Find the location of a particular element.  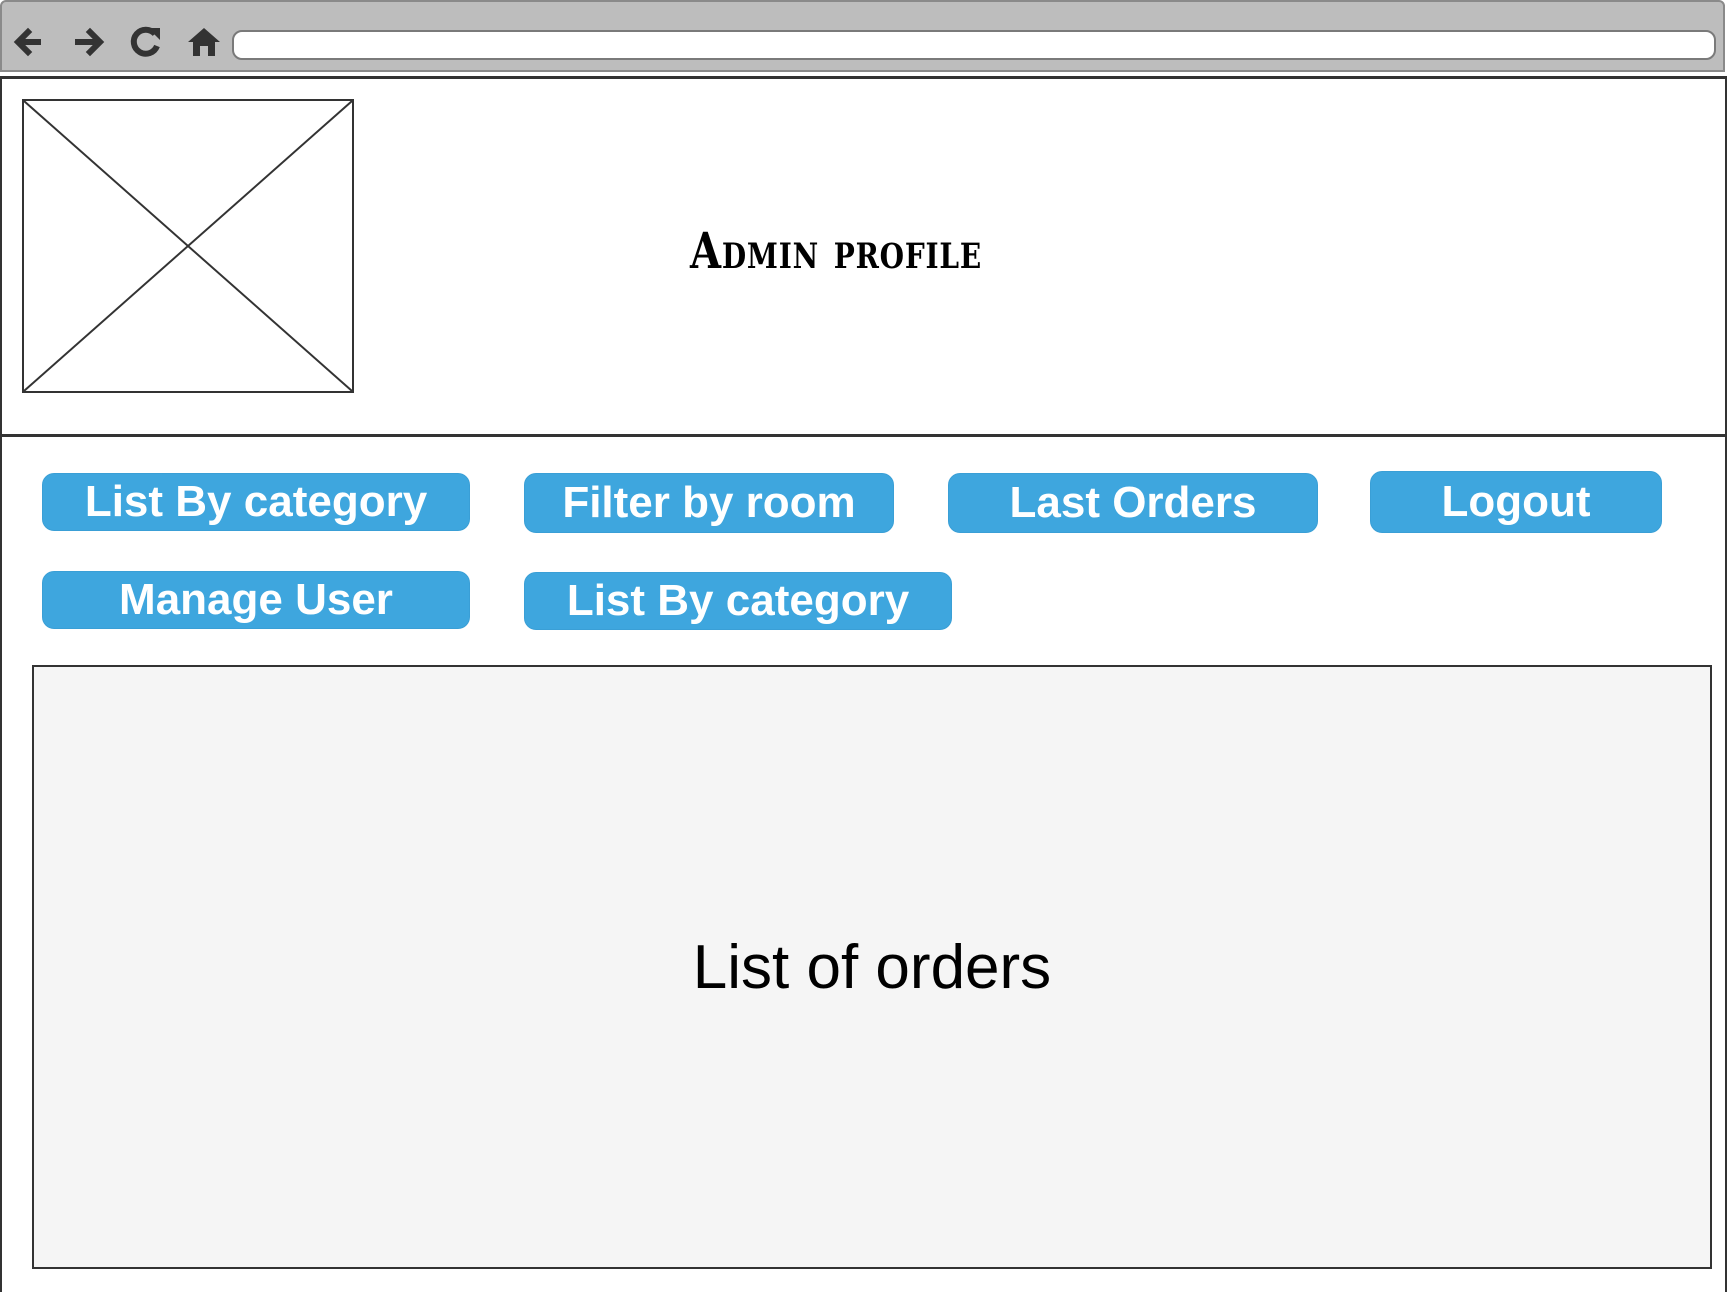

page-title: Admin profile is located at coordinates (836, 250).